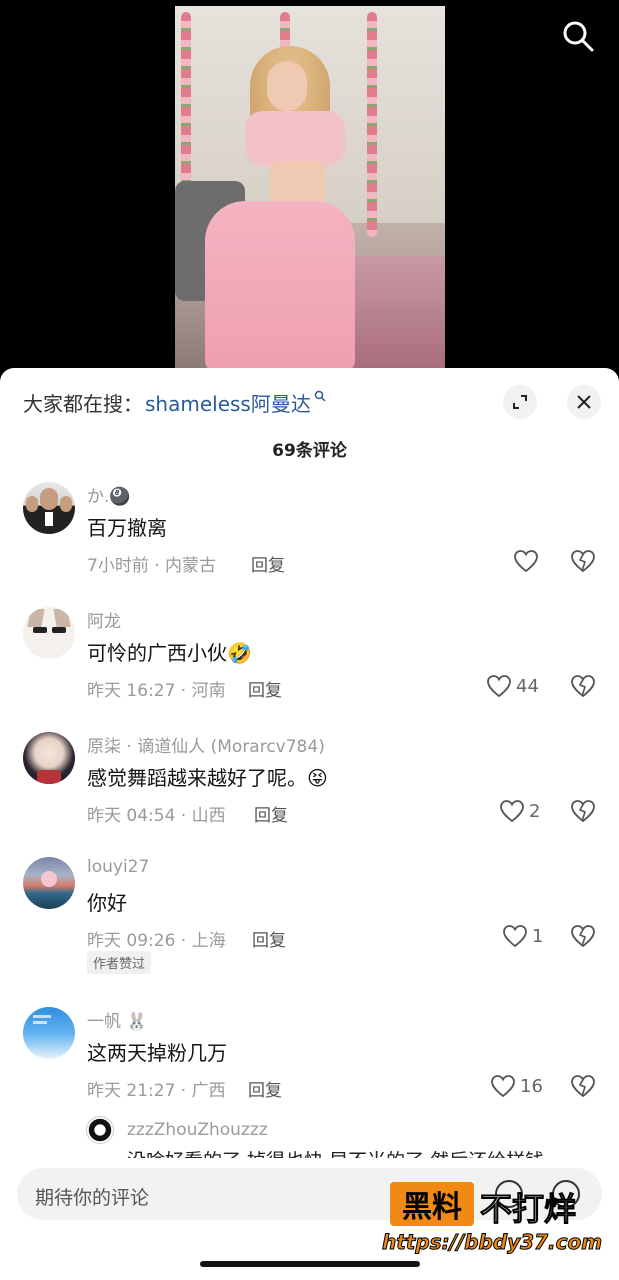 The image size is (619, 1280). What do you see at coordinates (197, 1130) in the screenshot?
I see `sub-reply-author: zzzZhouZhouzzz` at bounding box center [197, 1130].